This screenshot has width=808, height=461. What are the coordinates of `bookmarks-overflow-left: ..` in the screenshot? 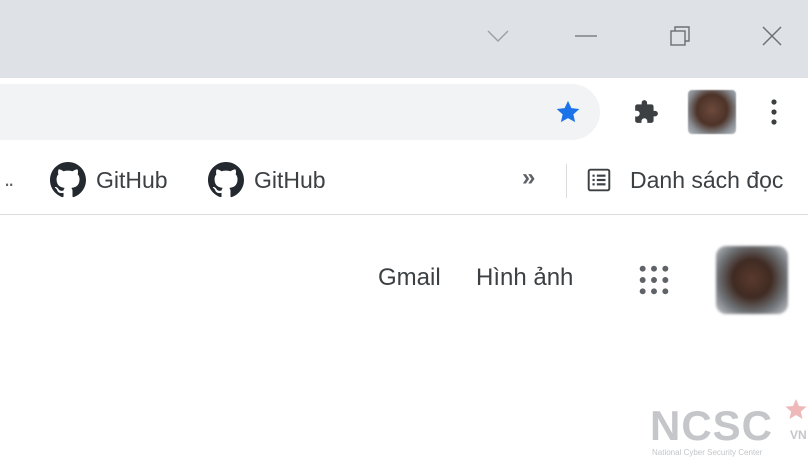 It's located at (9, 178).